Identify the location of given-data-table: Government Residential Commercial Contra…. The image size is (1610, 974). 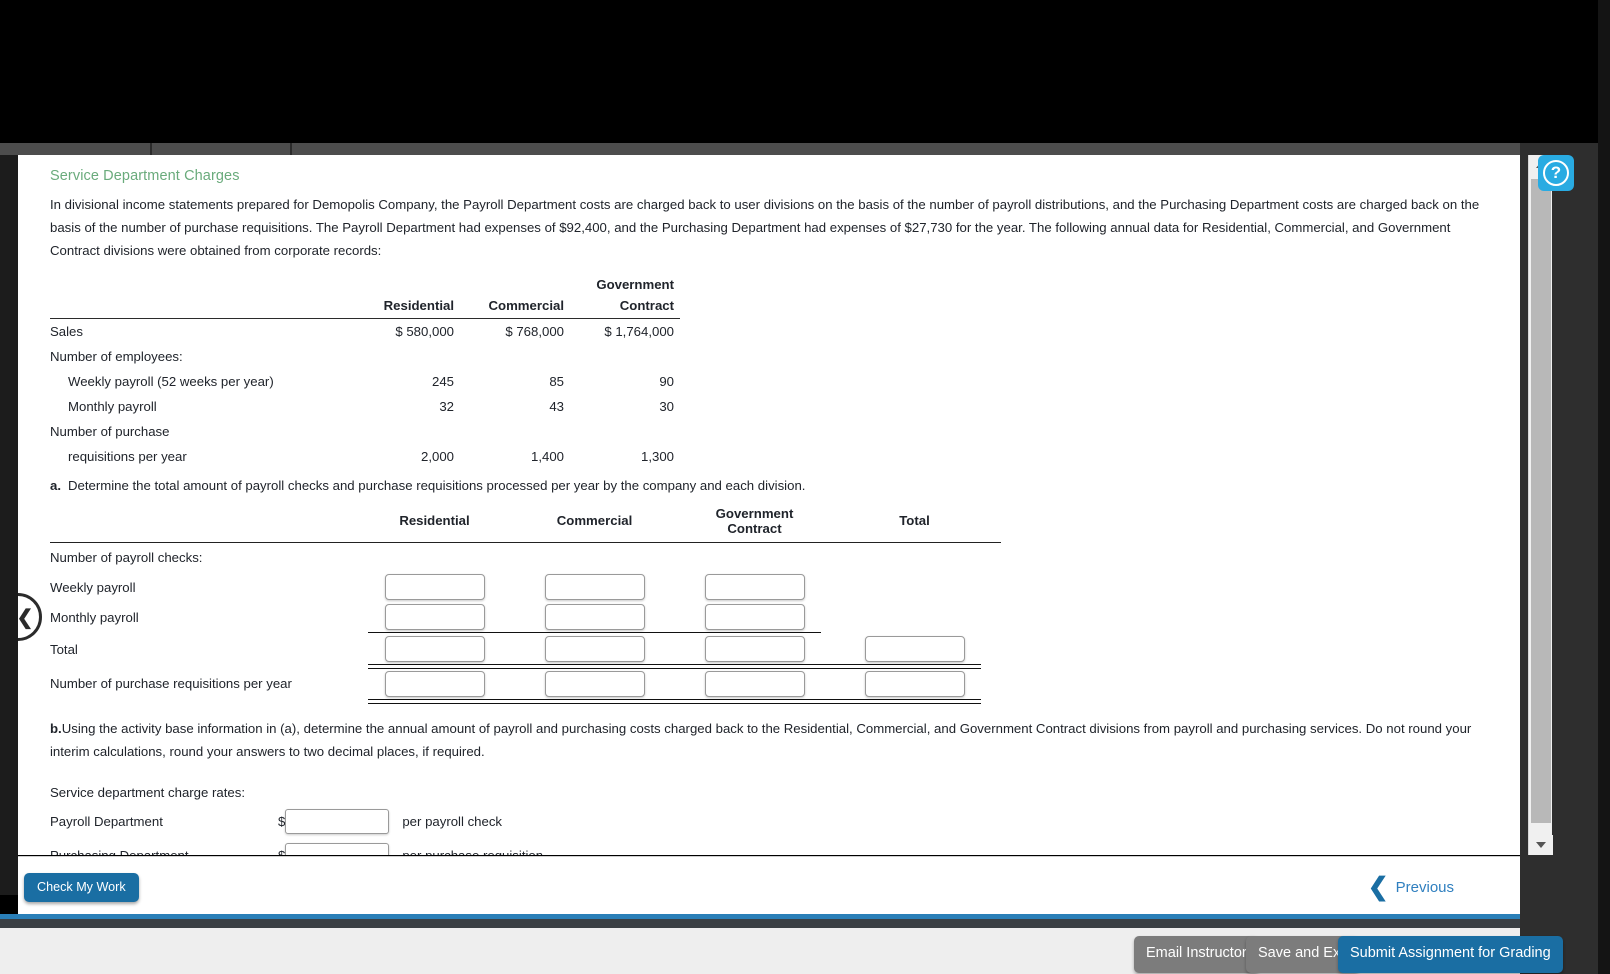
(365, 372).